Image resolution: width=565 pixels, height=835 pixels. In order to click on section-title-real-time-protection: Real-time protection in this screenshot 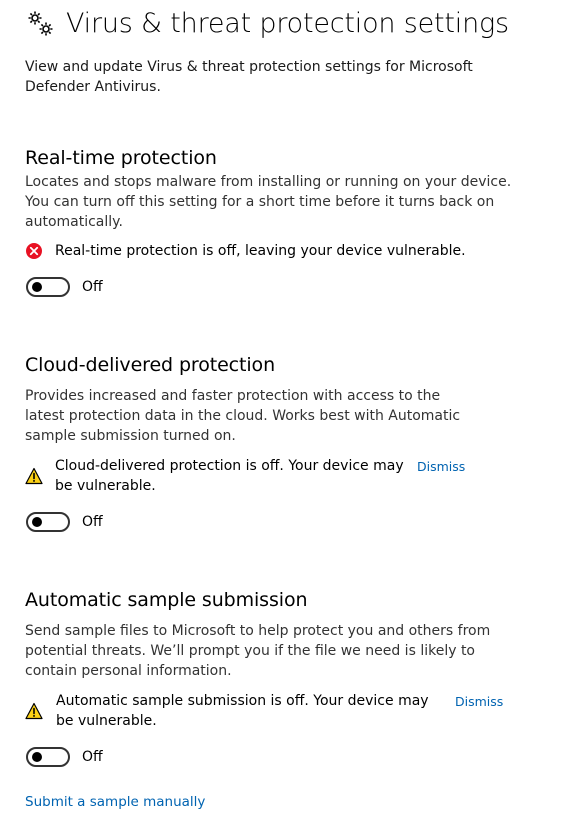, I will do `click(121, 158)`.